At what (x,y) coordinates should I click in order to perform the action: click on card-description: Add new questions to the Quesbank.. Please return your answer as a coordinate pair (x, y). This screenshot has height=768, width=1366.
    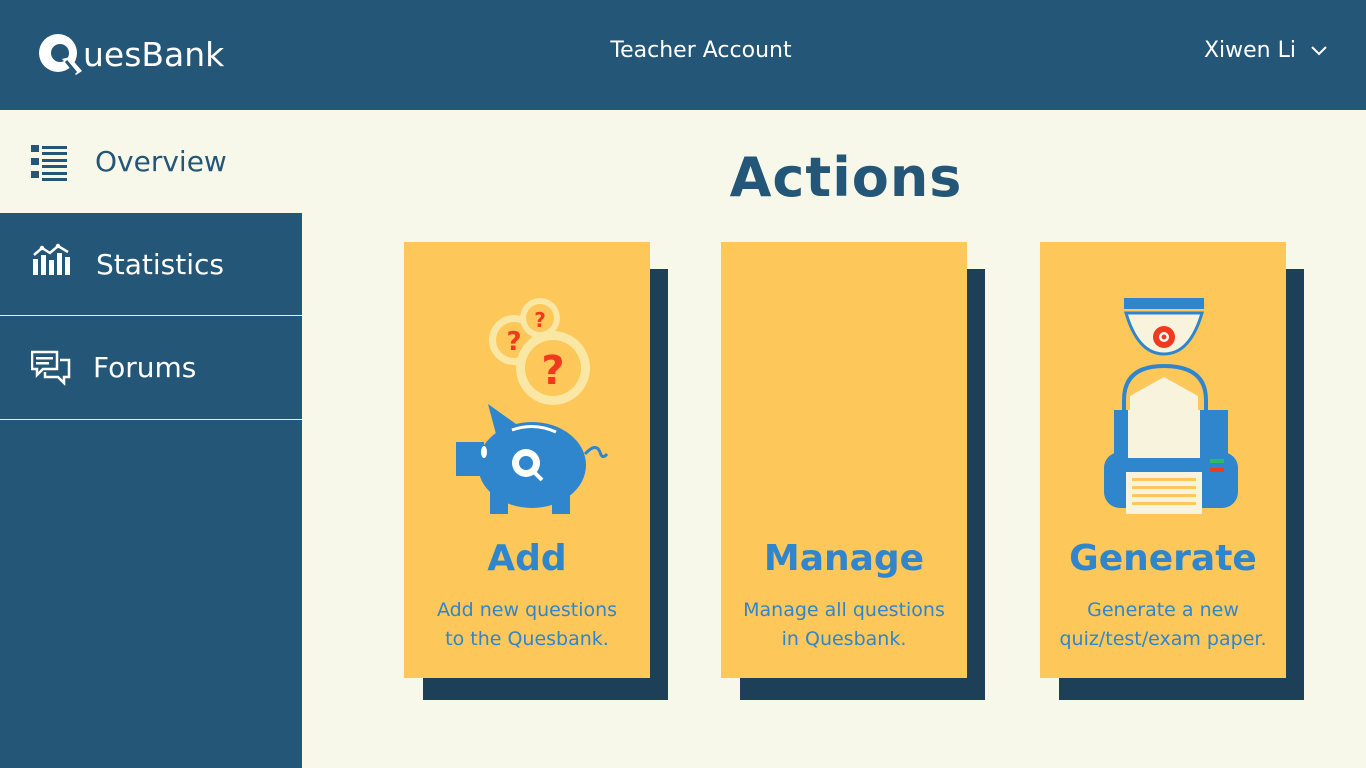
    Looking at the image, I should click on (527, 624).